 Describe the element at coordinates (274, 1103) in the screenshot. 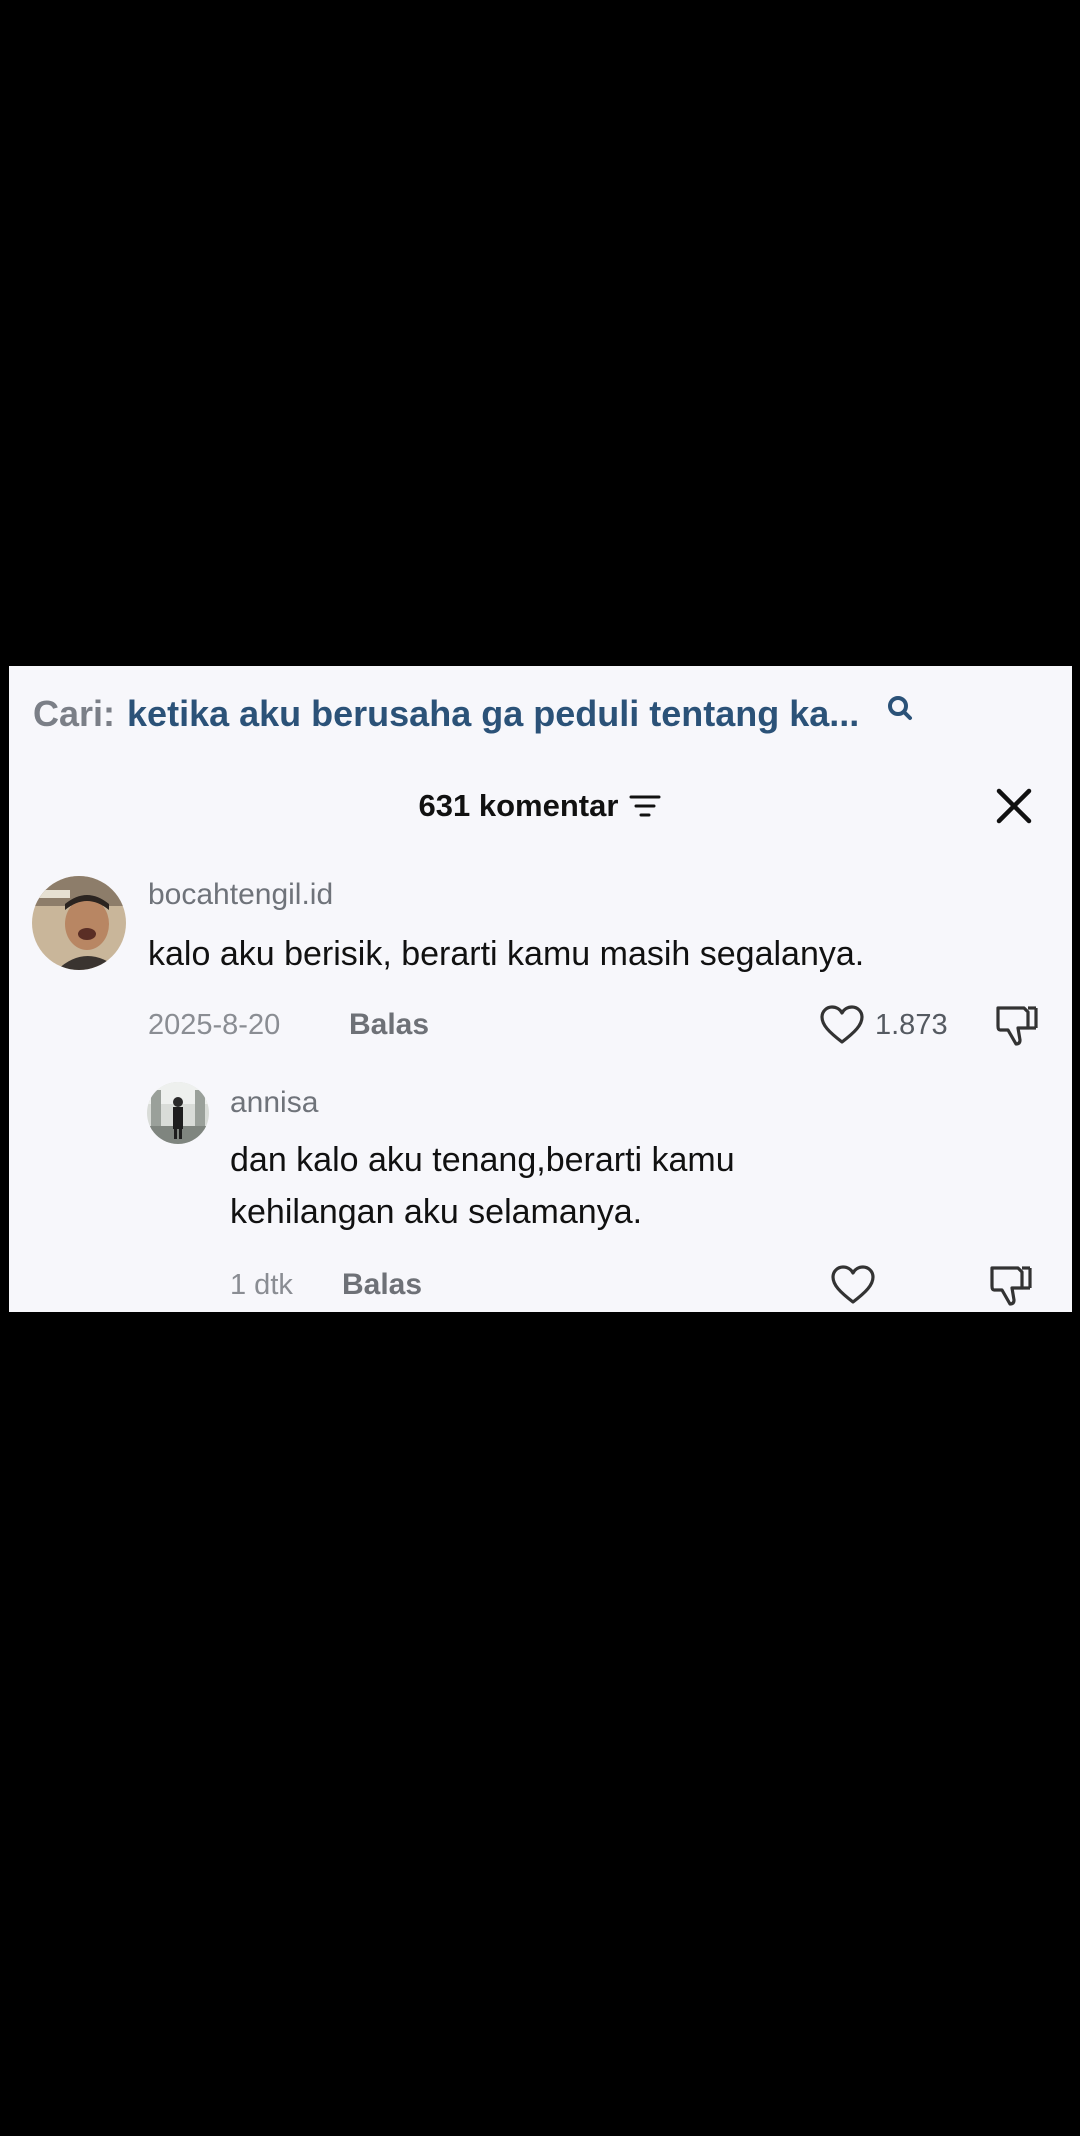

I see `reply-username: annisa` at that location.